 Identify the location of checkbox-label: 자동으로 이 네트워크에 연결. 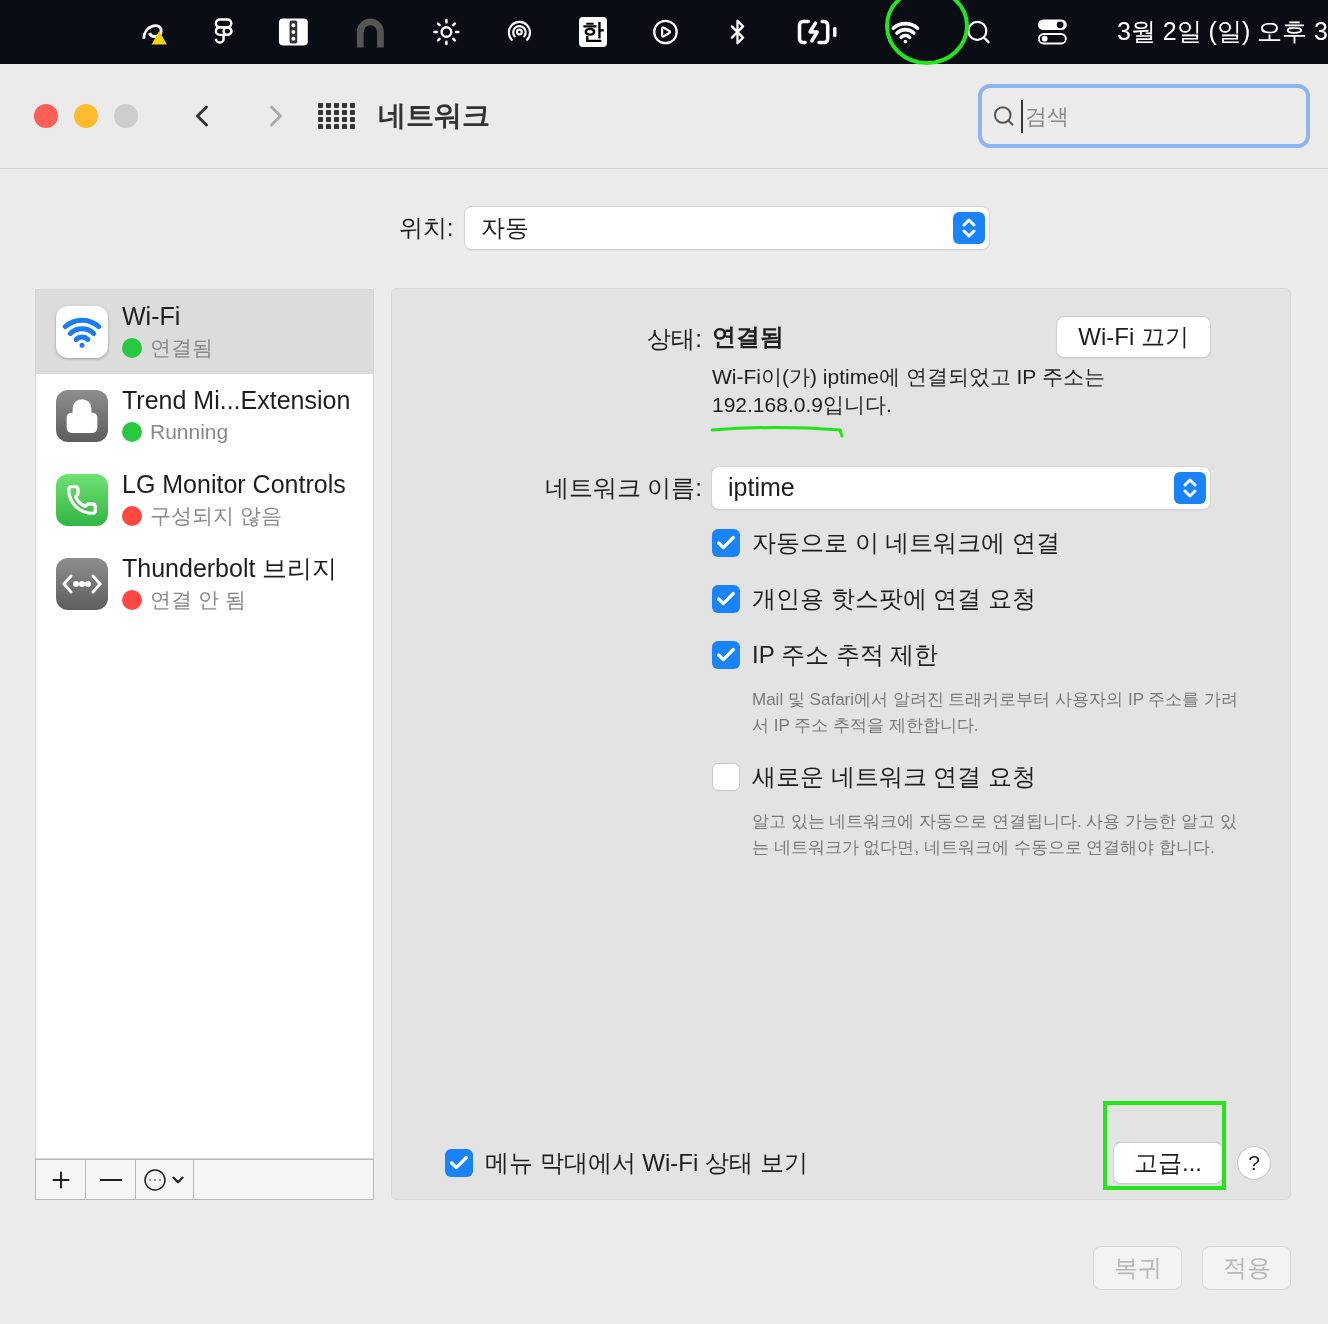
(906, 543).